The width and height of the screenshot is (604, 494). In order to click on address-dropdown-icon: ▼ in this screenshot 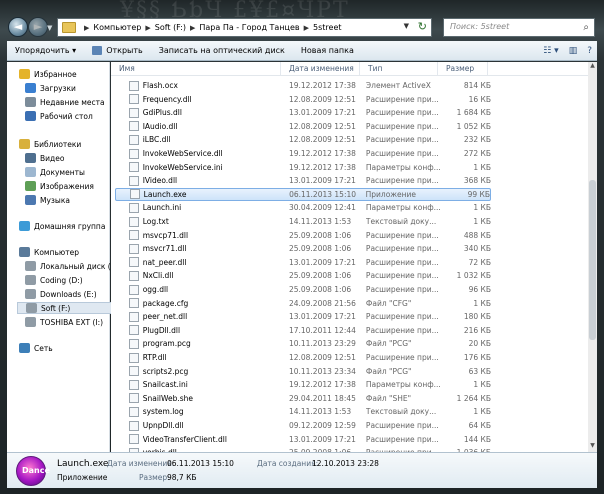, I will do `click(406, 26)`.